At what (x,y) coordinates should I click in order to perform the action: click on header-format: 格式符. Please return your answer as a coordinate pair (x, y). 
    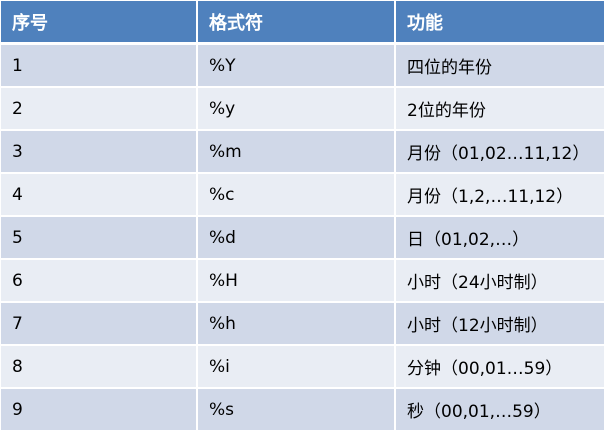
    Looking at the image, I should click on (297, 23).